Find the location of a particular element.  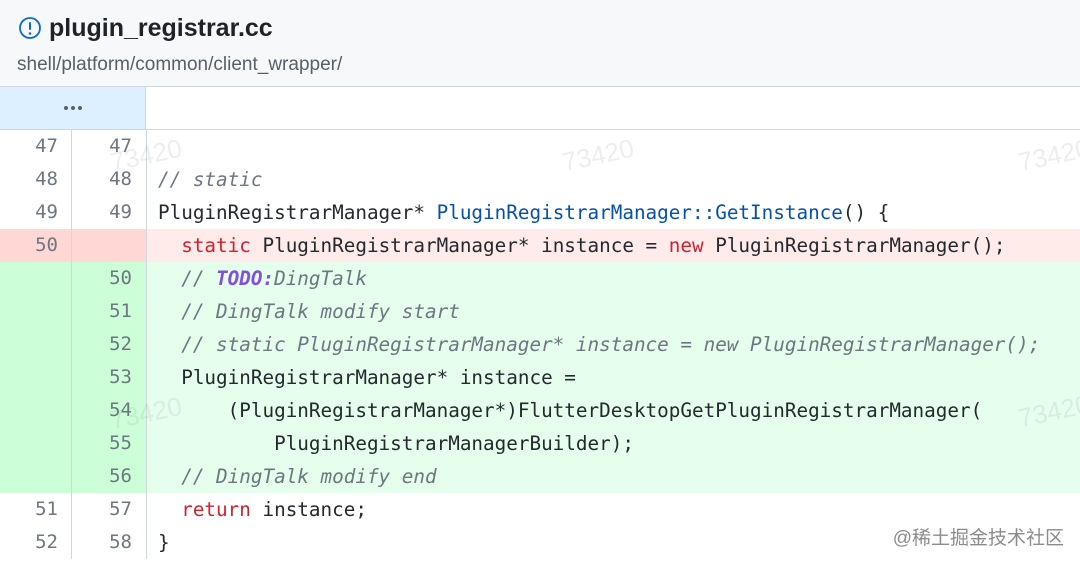

code-line: // DingTalk modify start is located at coordinates (613, 311).